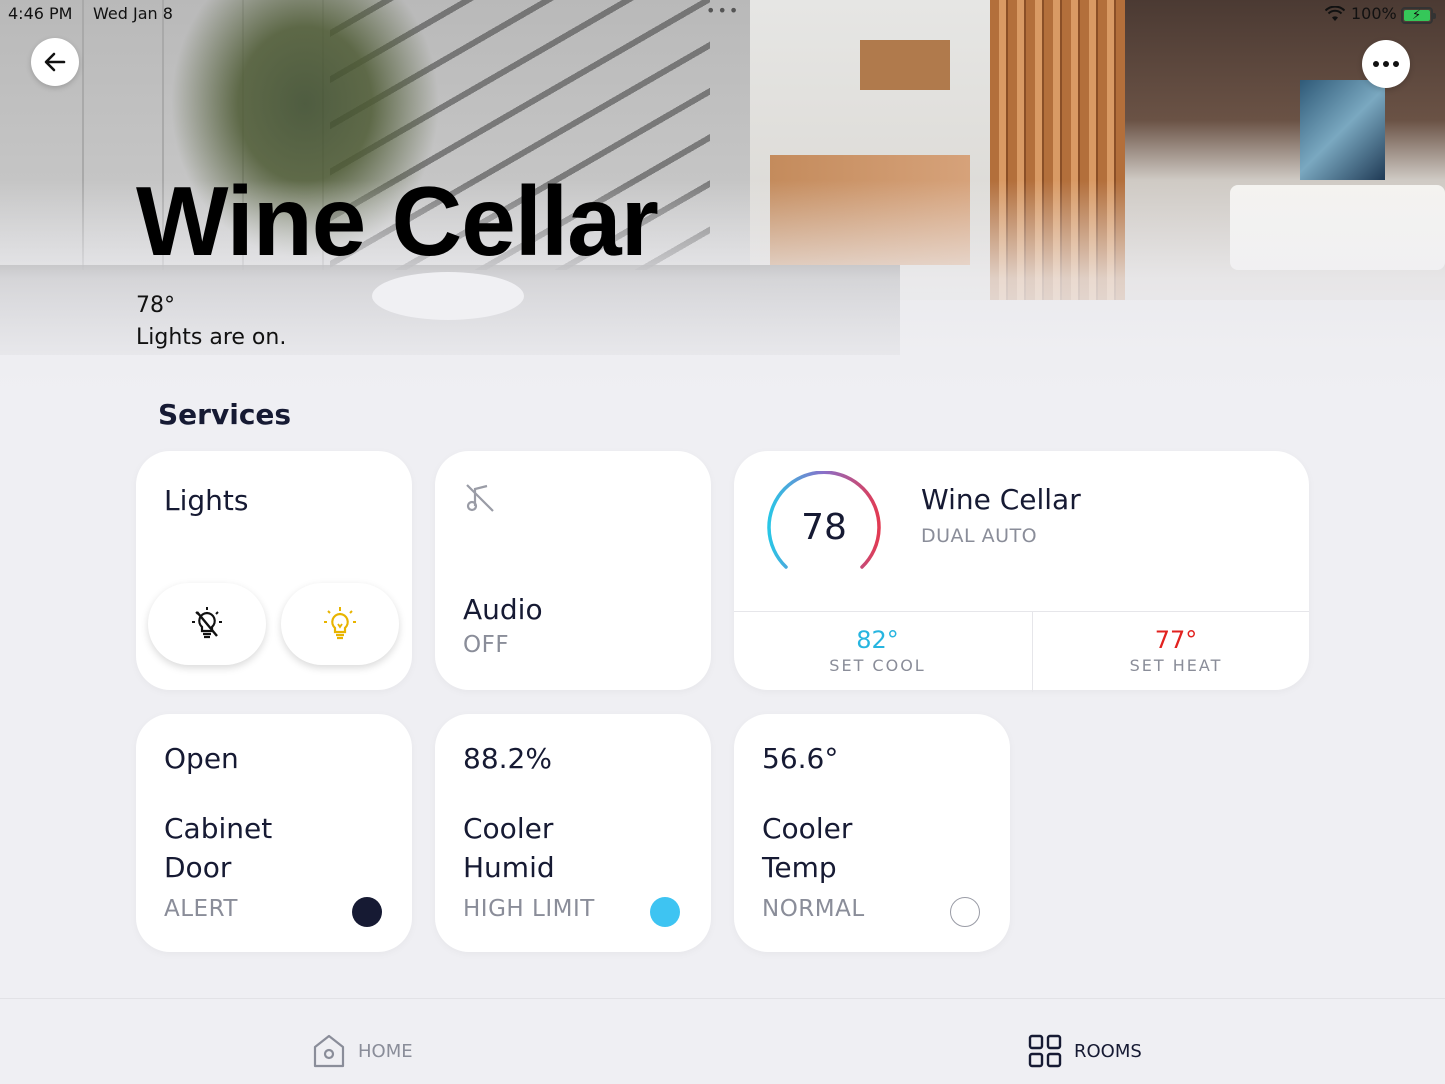 The image size is (1445, 1084). I want to click on cabinet-door-status: ALERT, so click(201, 909).